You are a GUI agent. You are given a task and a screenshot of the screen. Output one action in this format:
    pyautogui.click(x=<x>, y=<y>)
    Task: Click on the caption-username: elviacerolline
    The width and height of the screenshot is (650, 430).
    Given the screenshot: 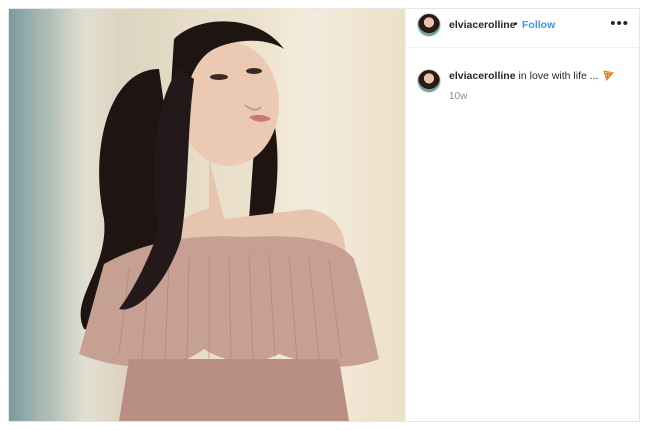 What is the action you would take?
    pyautogui.click(x=482, y=76)
    